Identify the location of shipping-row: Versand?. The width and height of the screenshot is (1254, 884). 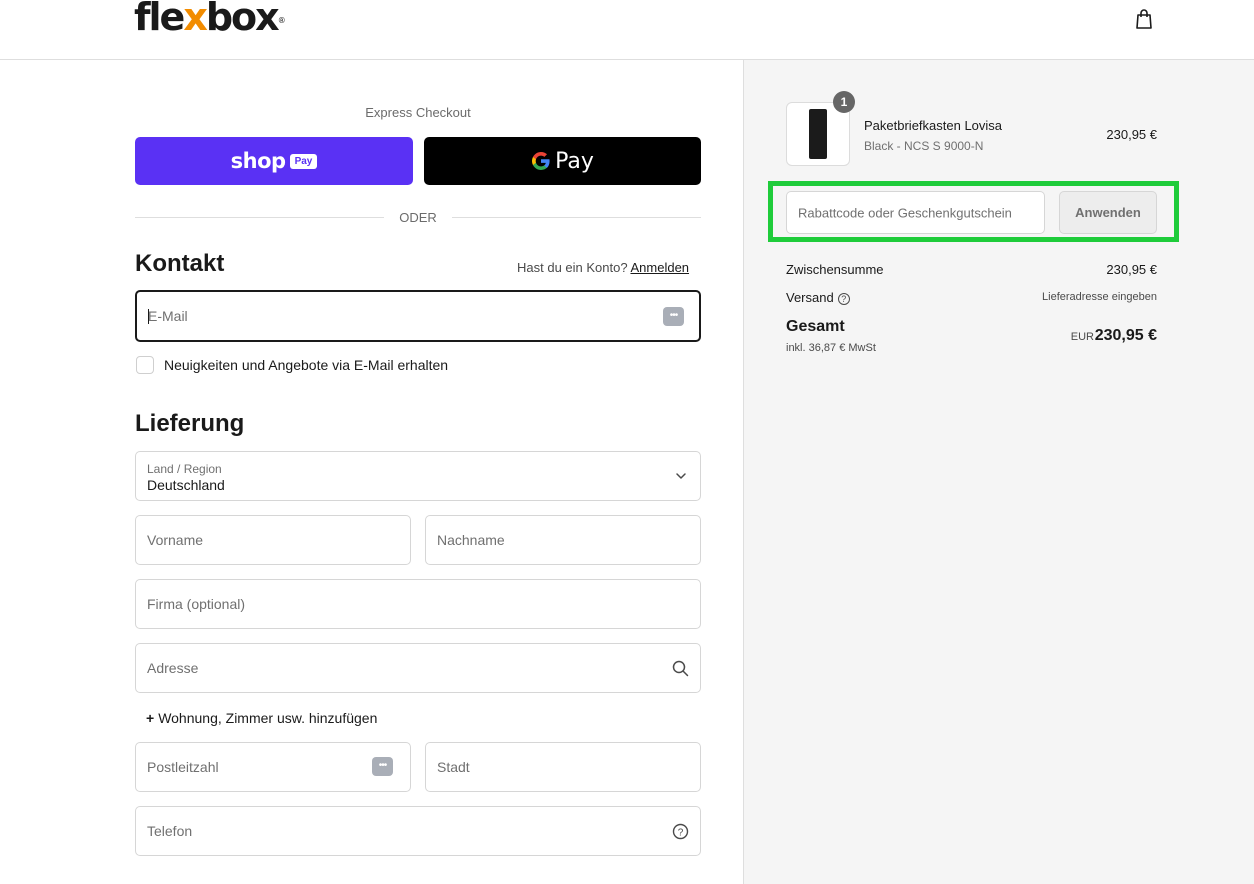
(818, 297).